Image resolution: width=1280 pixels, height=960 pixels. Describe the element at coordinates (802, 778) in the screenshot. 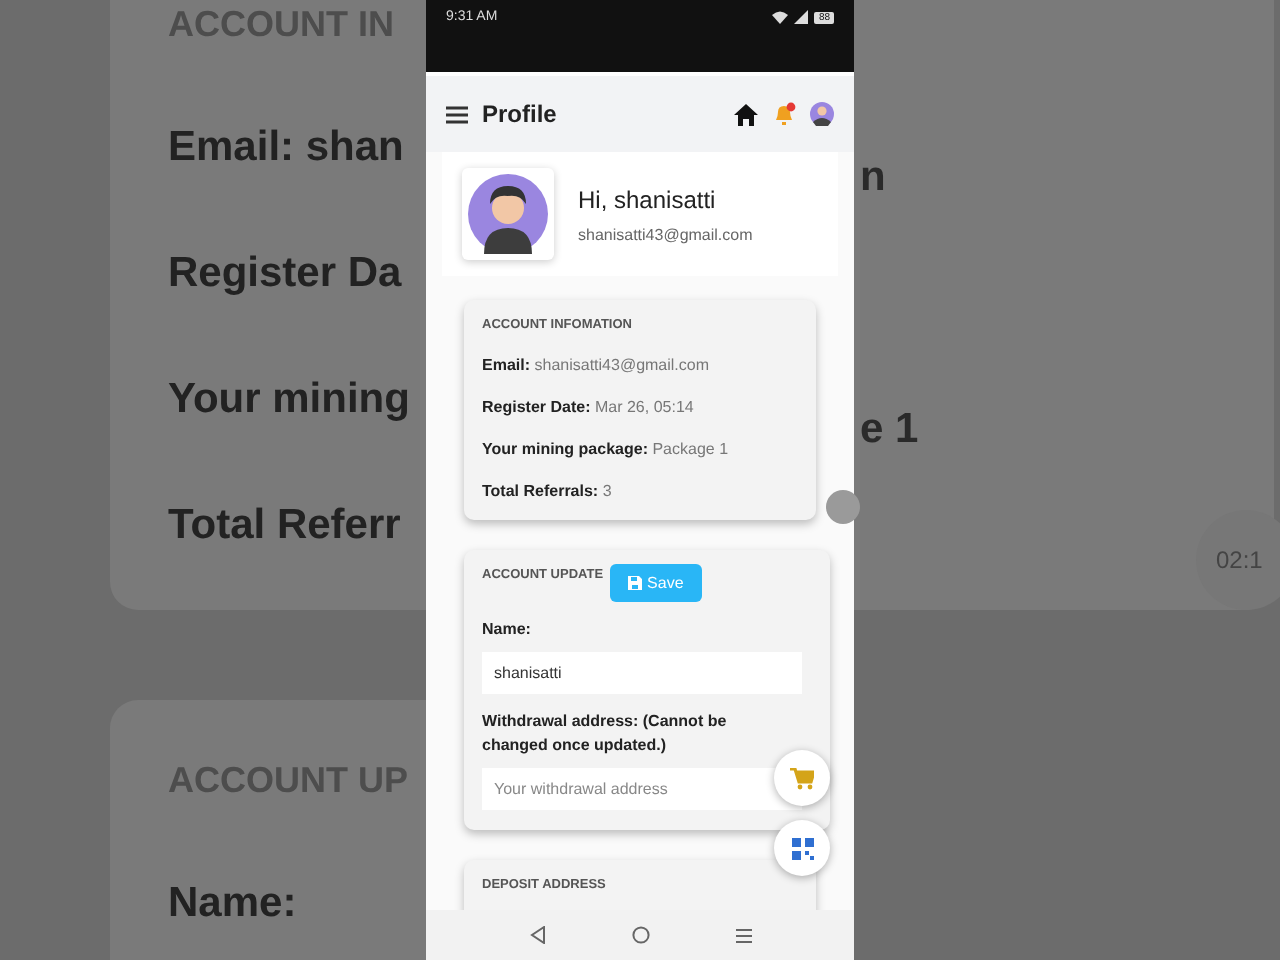

I see `cart-icon` at that location.